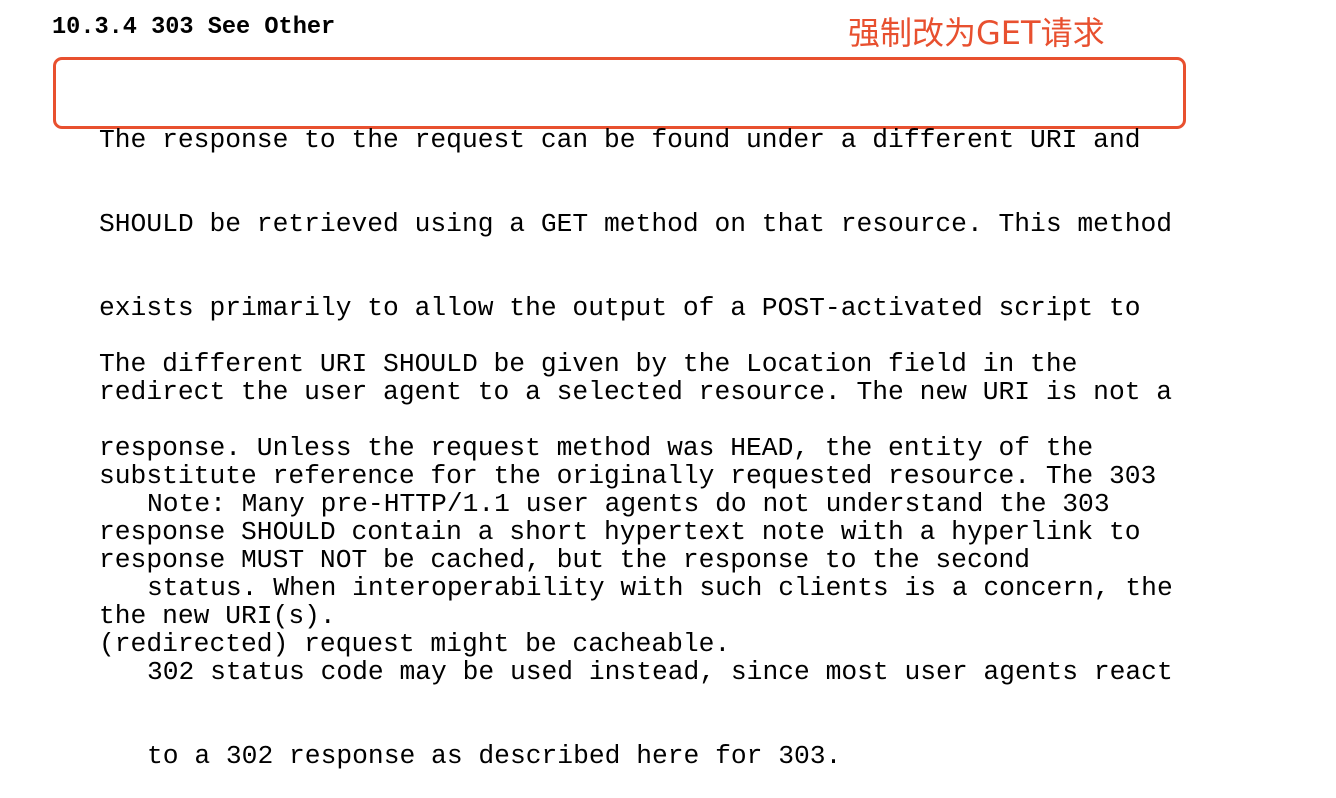 The height and width of the screenshot is (798, 1336). What do you see at coordinates (194, 27) in the screenshot?
I see `section-heading: 10.3.4 303 See Other` at bounding box center [194, 27].